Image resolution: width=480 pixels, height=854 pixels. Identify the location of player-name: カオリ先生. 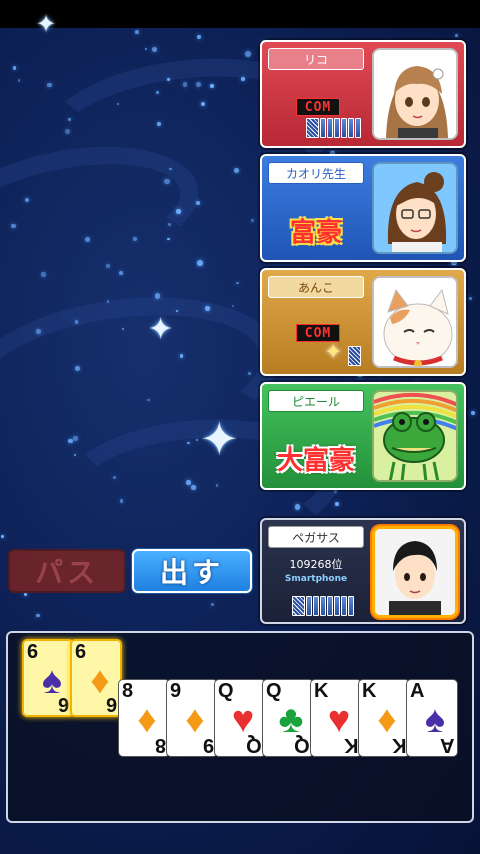
(316, 173).